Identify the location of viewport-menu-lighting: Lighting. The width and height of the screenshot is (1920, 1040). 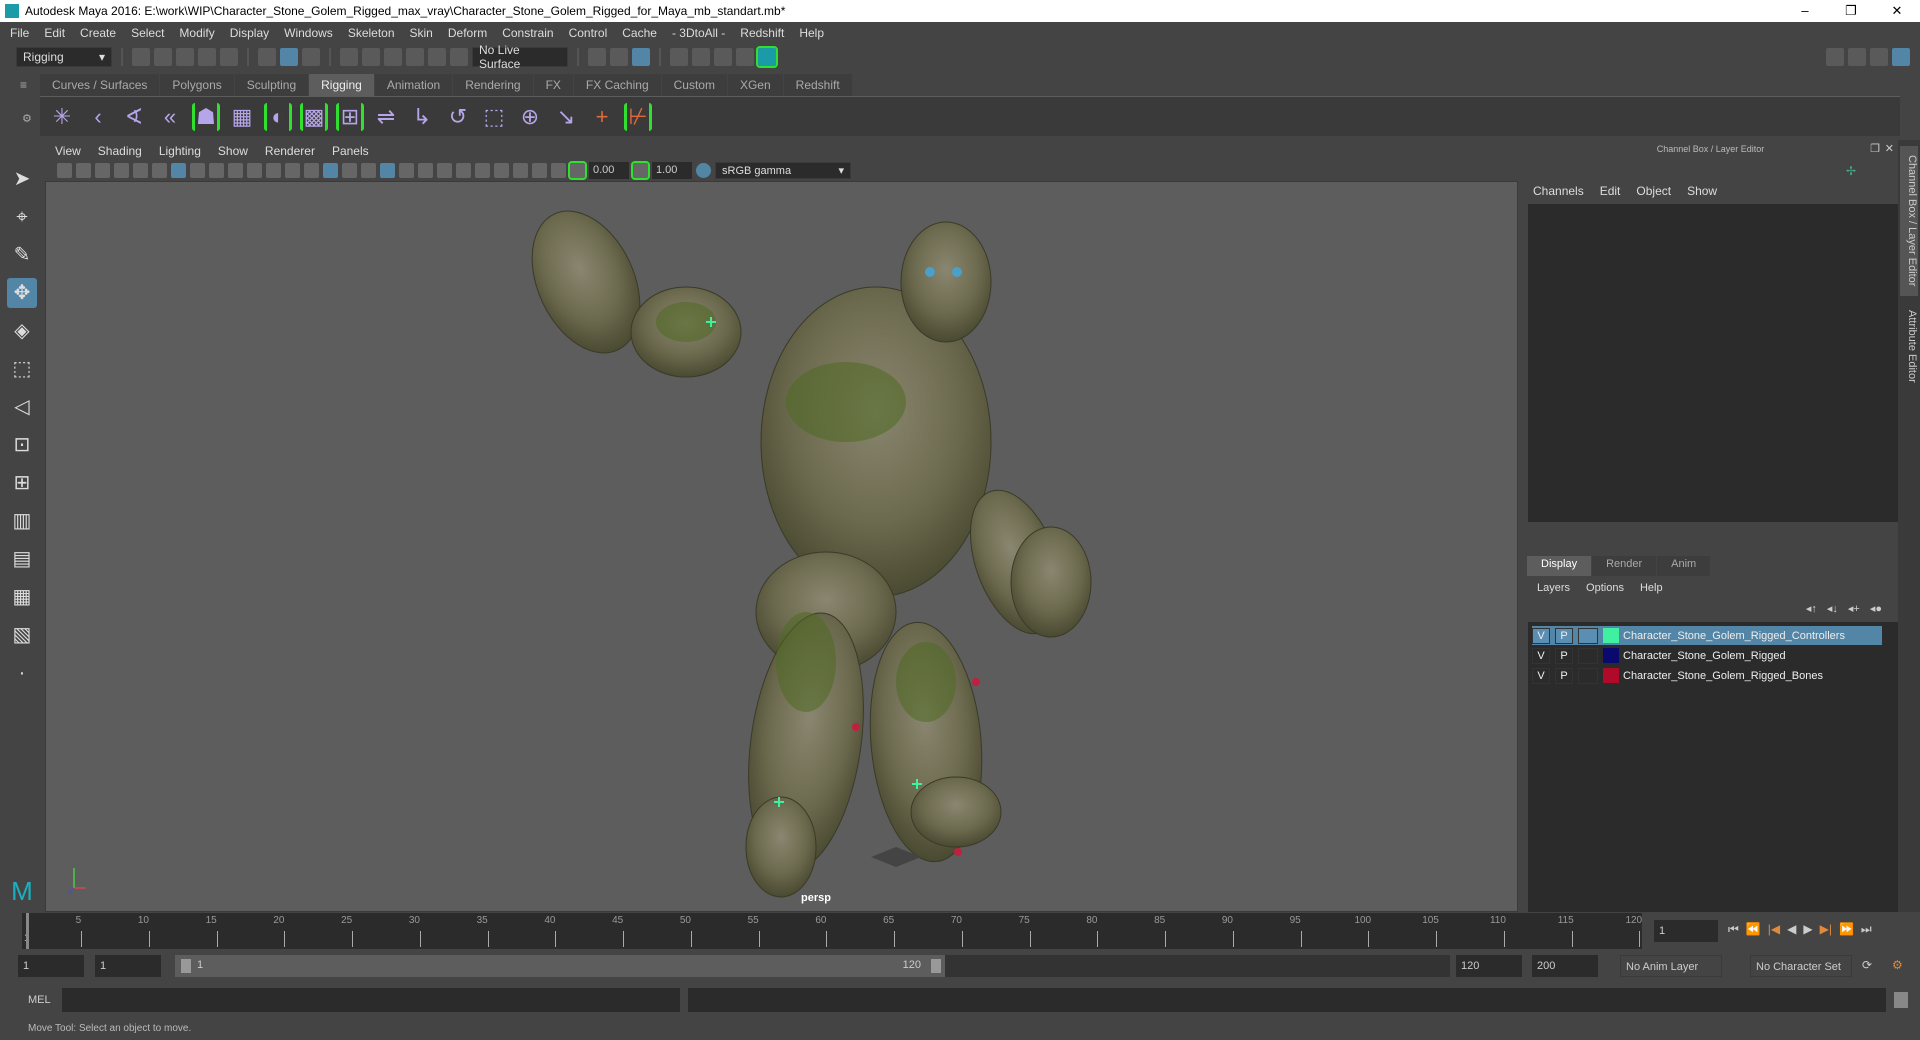
(180, 151).